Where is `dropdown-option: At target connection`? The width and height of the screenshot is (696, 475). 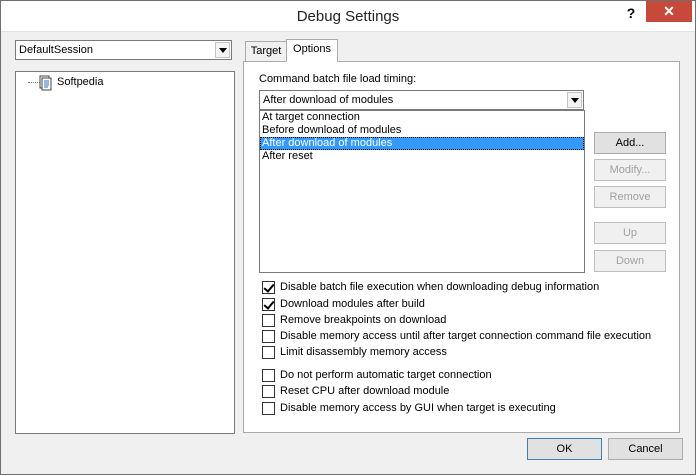 dropdown-option: At target connection is located at coordinates (422, 117).